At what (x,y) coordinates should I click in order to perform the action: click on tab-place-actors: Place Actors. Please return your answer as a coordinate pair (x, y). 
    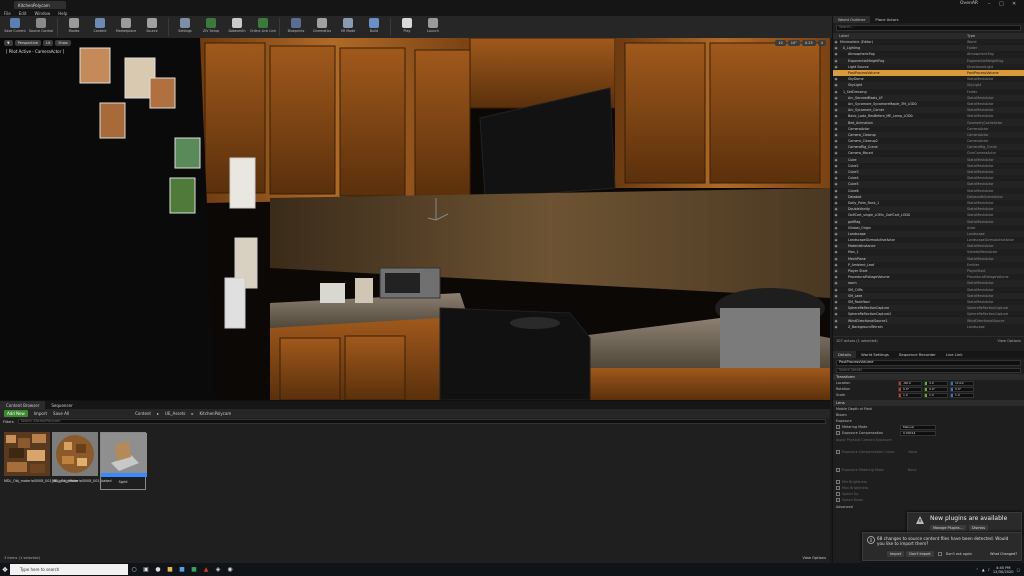
    Looking at the image, I should click on (886, 19).